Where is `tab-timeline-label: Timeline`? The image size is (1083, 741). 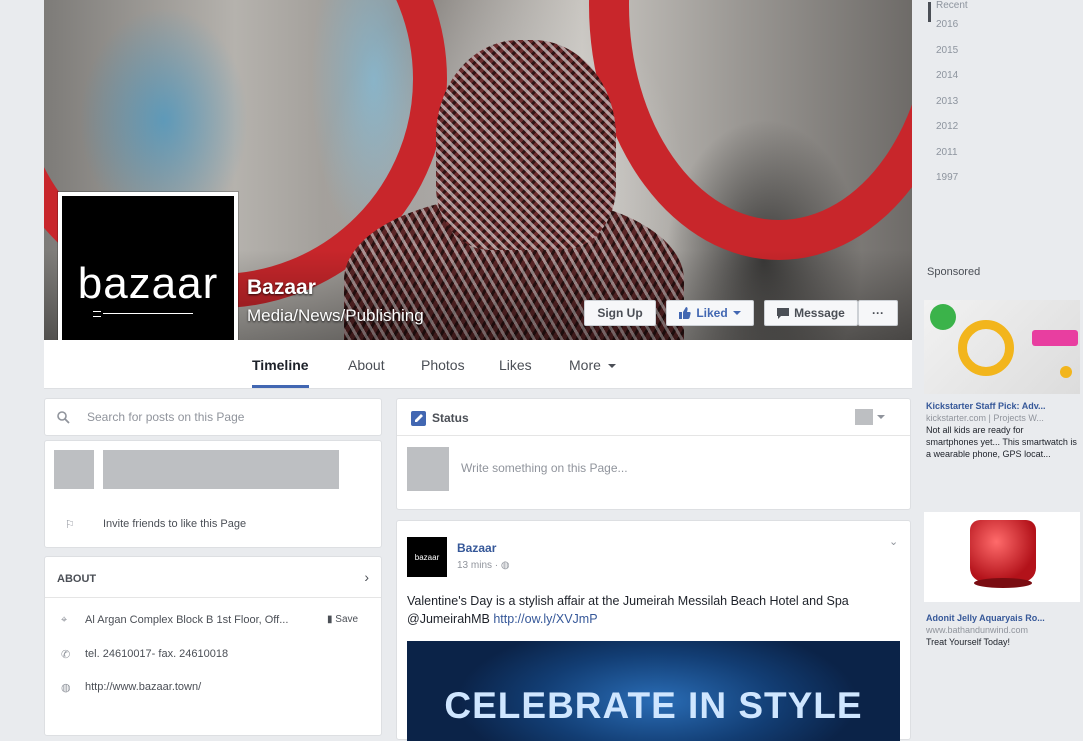 tab-timeline-label: Timeline is located at coordinates (280, 365).